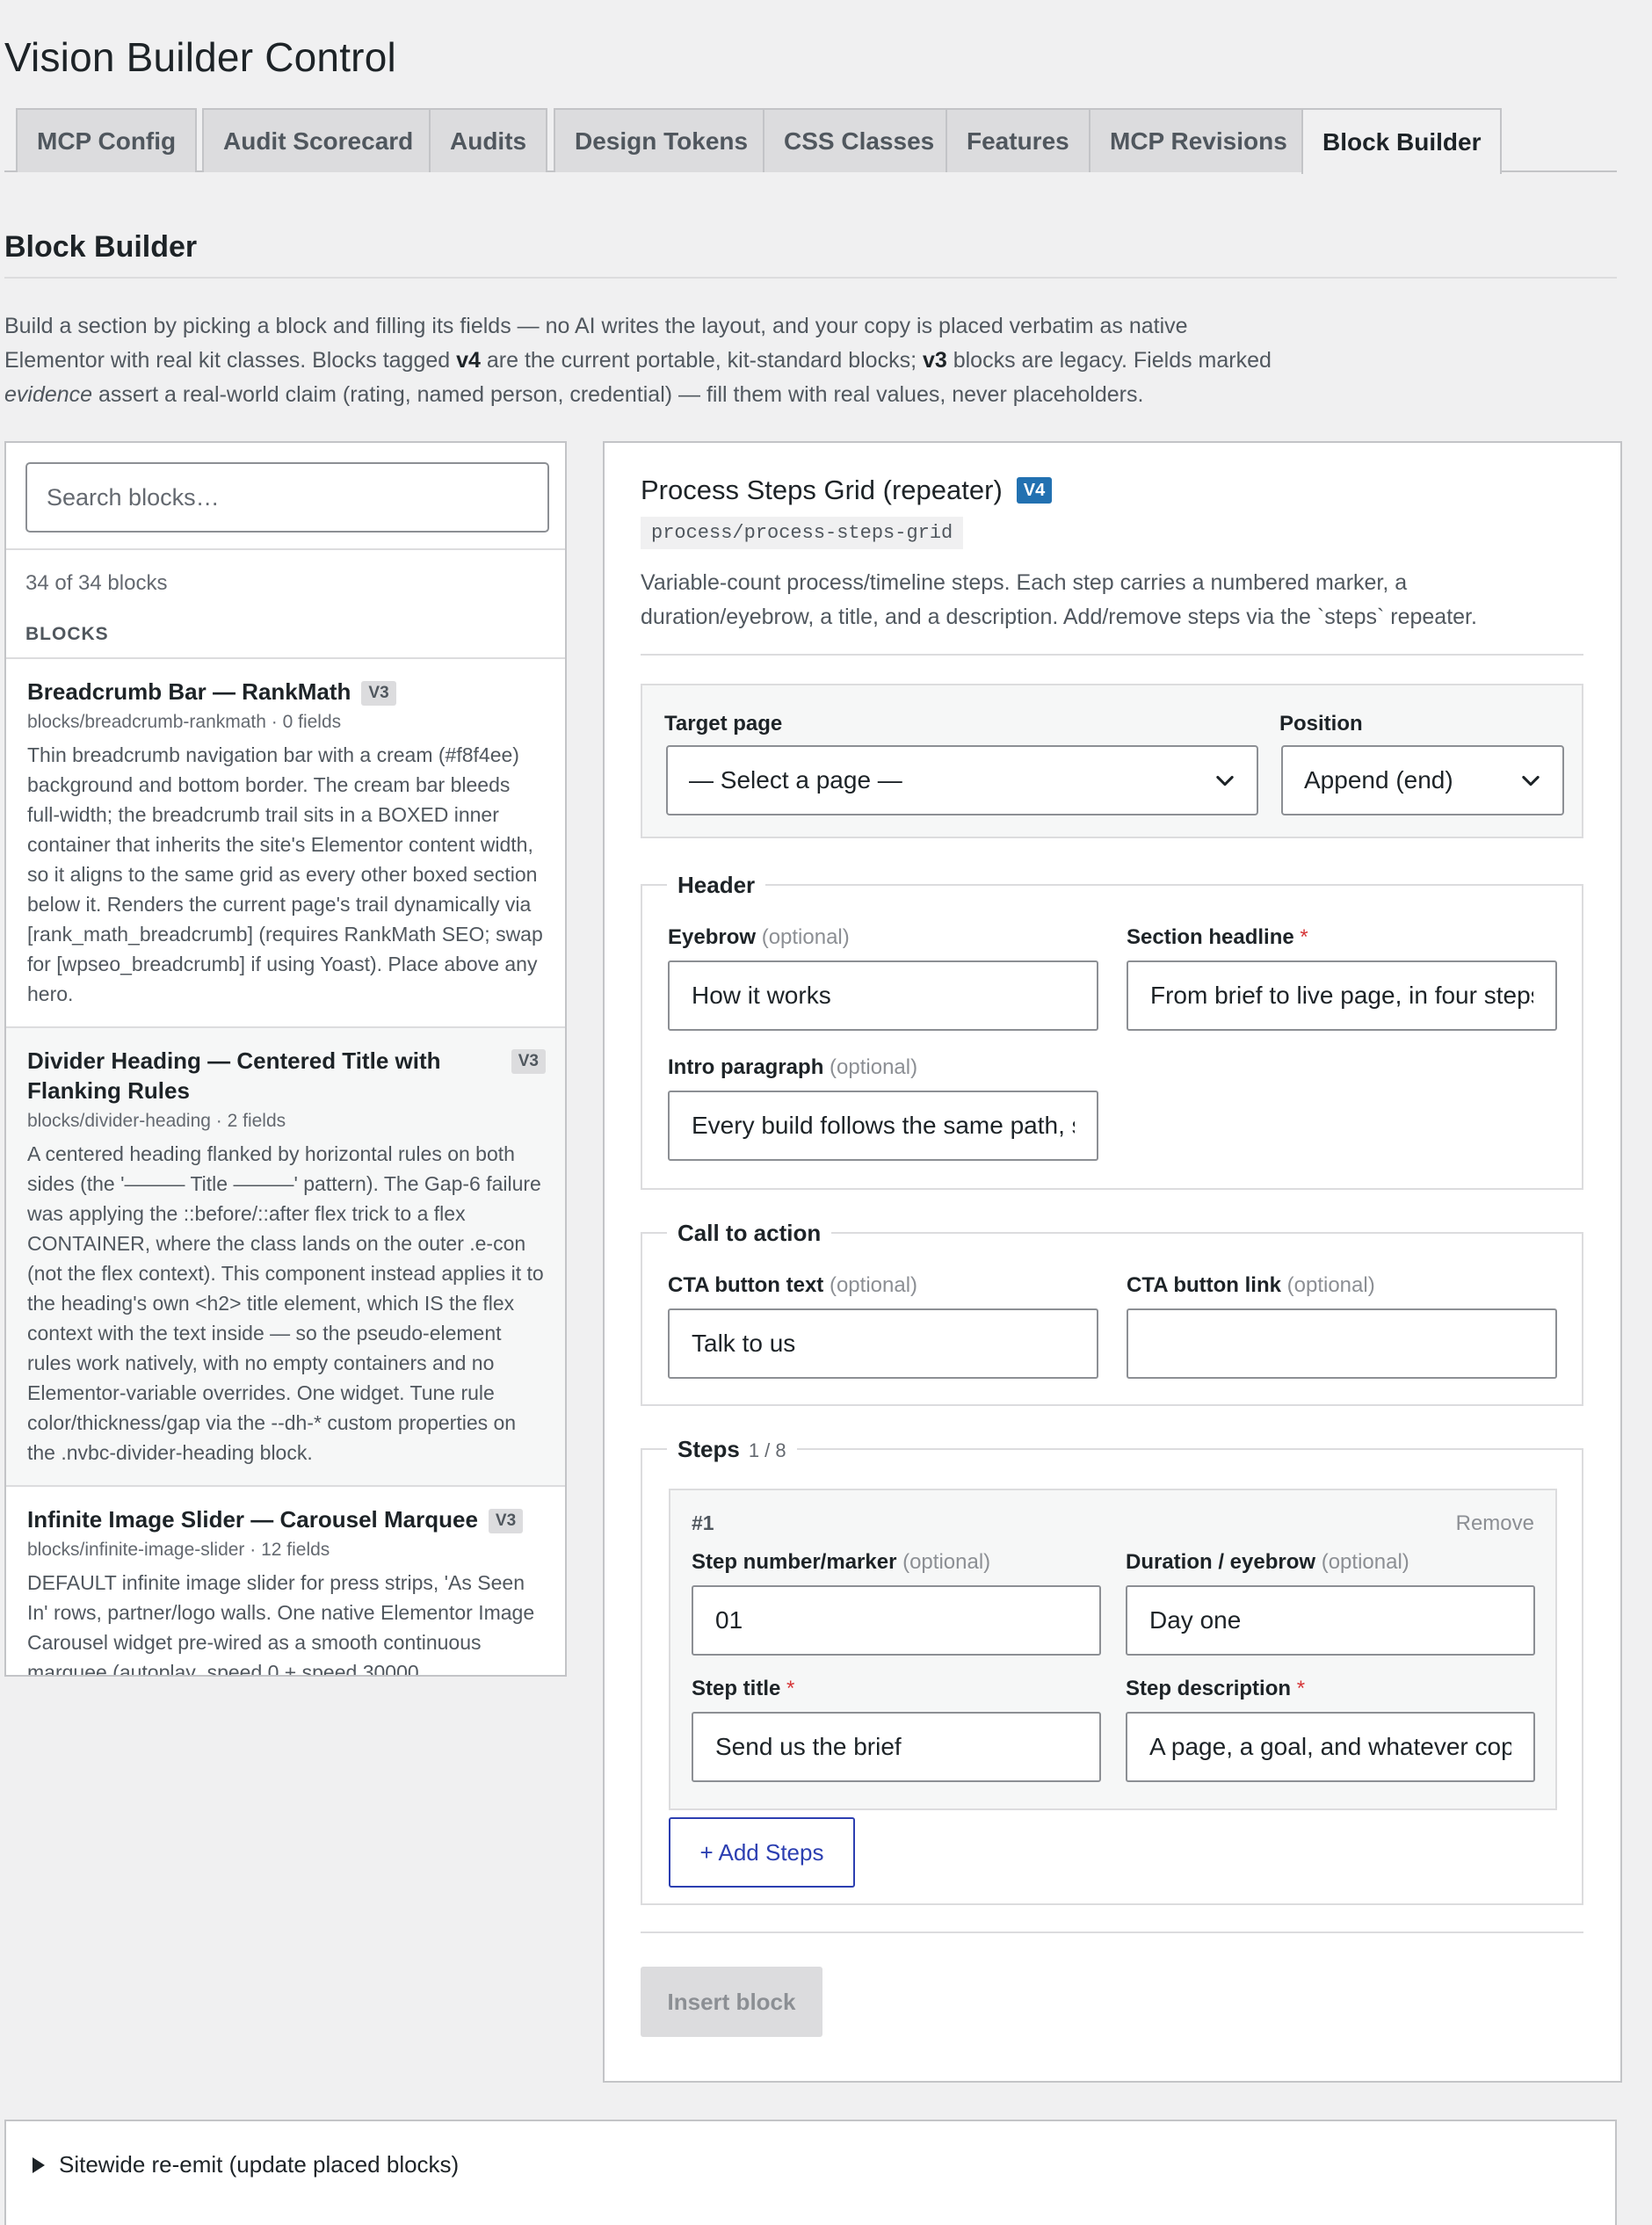  Describe the element at coordinates (286, 692) in the screenshot. I see `block-name: Breadcrumb Bar — RankMath V3` at that location.